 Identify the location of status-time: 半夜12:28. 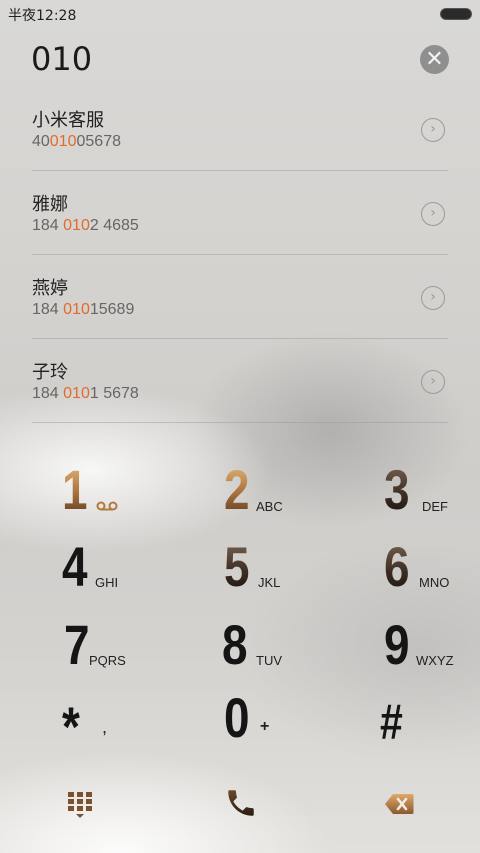
(42, 16).